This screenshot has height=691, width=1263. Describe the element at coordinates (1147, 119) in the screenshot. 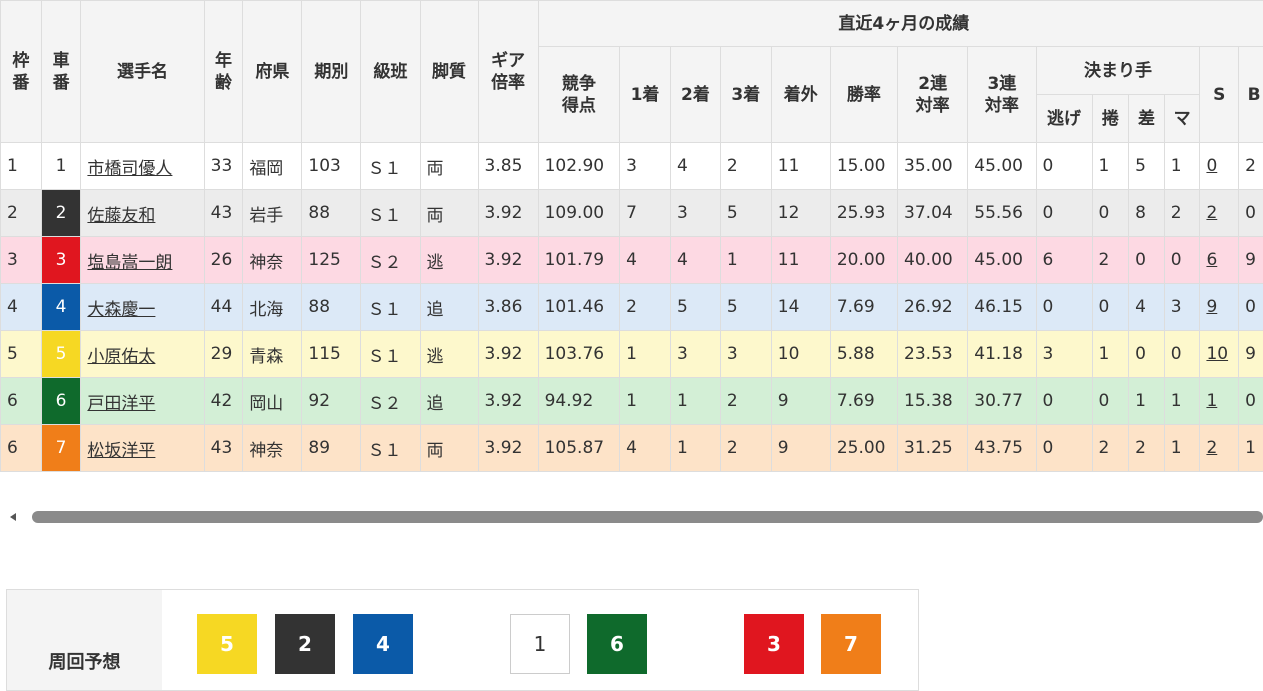

I see `header-sashi: 差` at that location.